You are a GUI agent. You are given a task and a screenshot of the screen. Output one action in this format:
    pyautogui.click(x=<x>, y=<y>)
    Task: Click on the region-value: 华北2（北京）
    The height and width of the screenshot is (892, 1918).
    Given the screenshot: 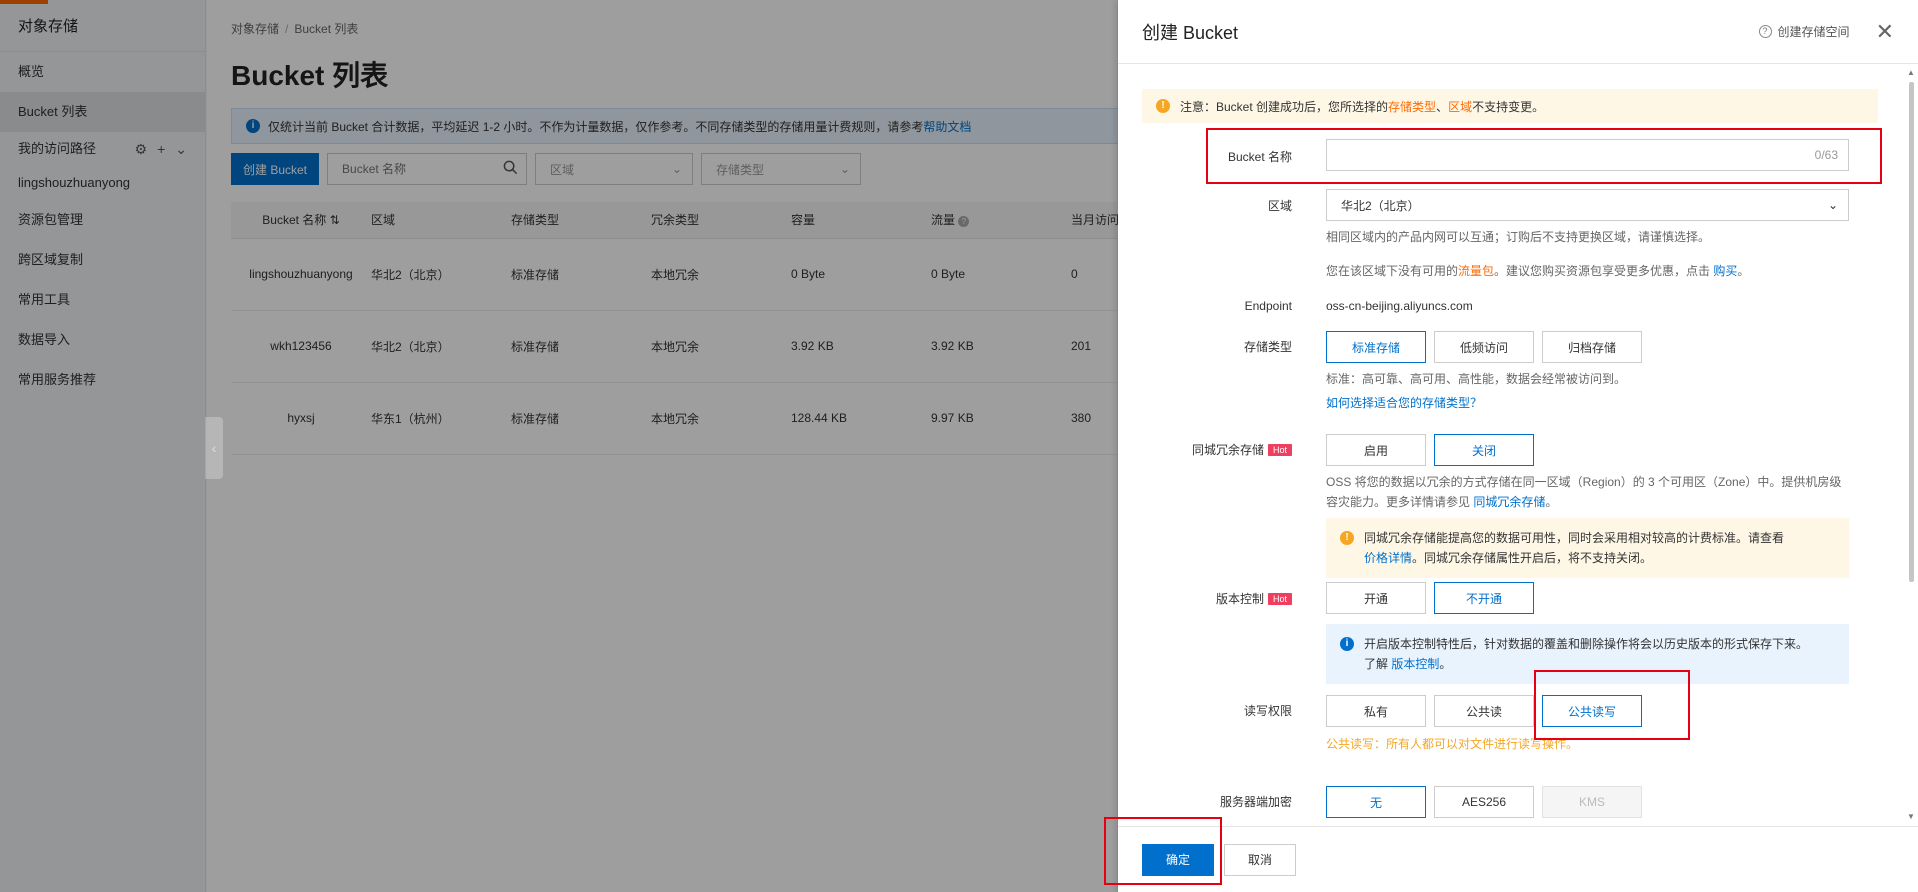 What is the action you would take?
    pyautogui.click(x=1380, y=205)
    